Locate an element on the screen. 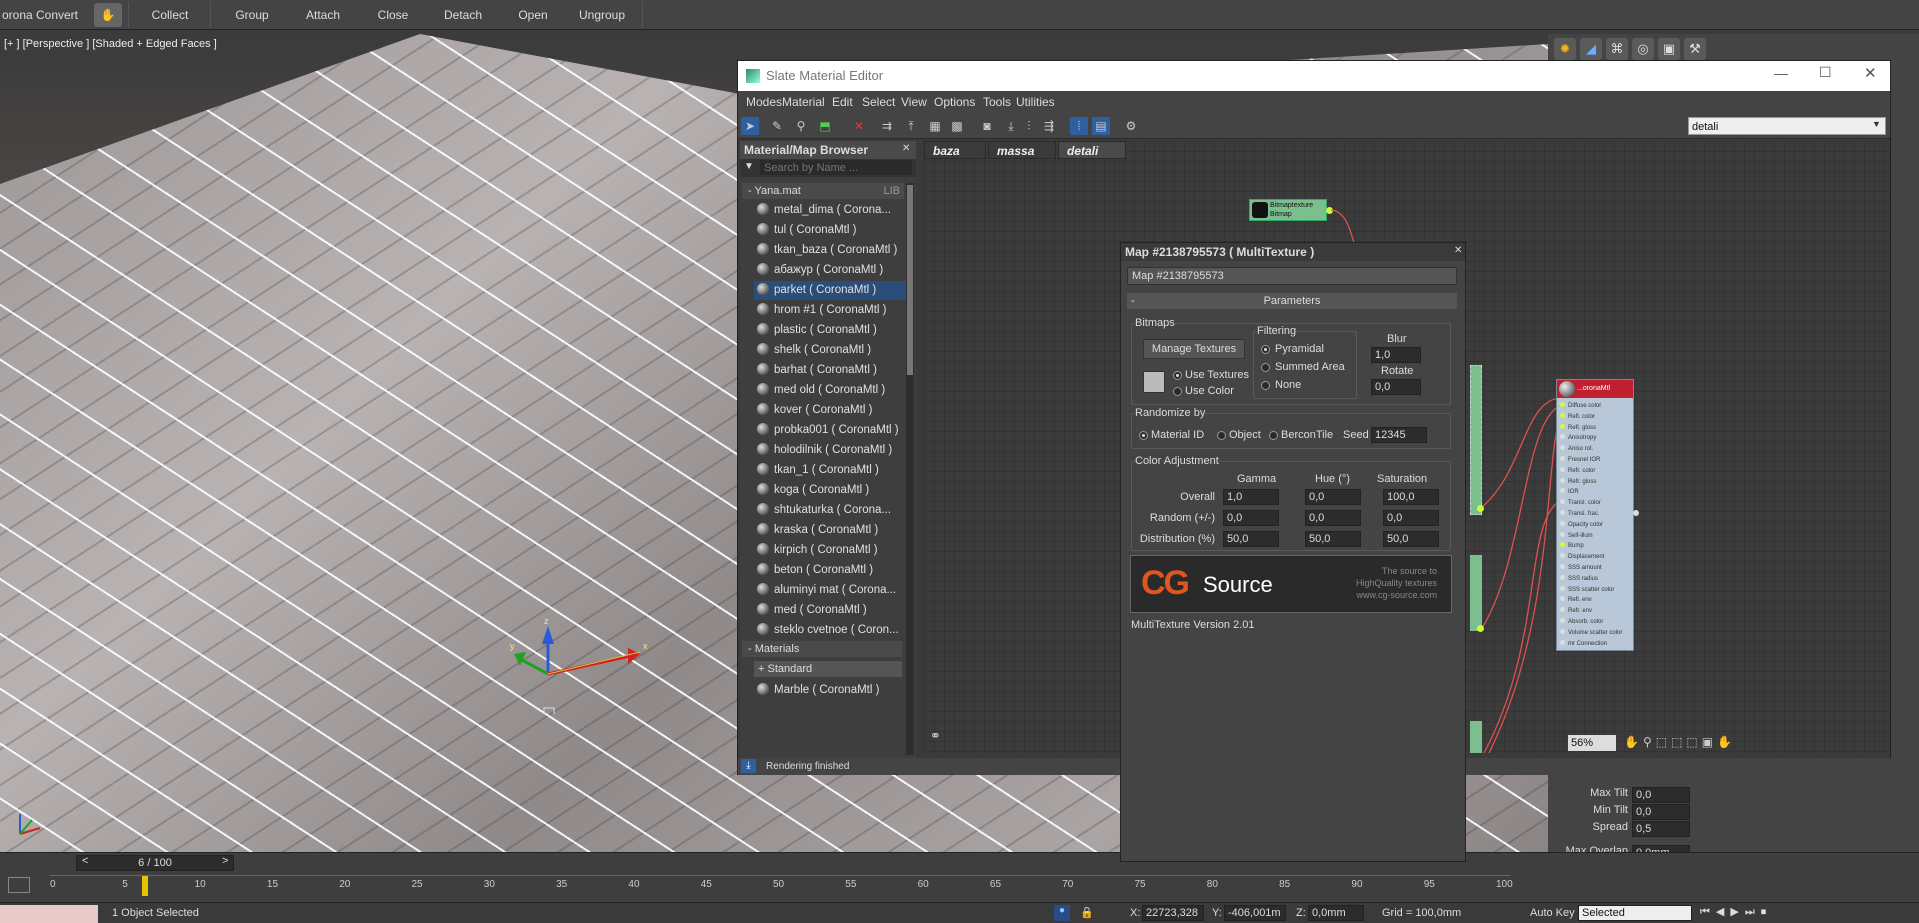 The width and height of the screenshot is (1919, 923). materials-section: - Materials is located at coordinates (822, 649).